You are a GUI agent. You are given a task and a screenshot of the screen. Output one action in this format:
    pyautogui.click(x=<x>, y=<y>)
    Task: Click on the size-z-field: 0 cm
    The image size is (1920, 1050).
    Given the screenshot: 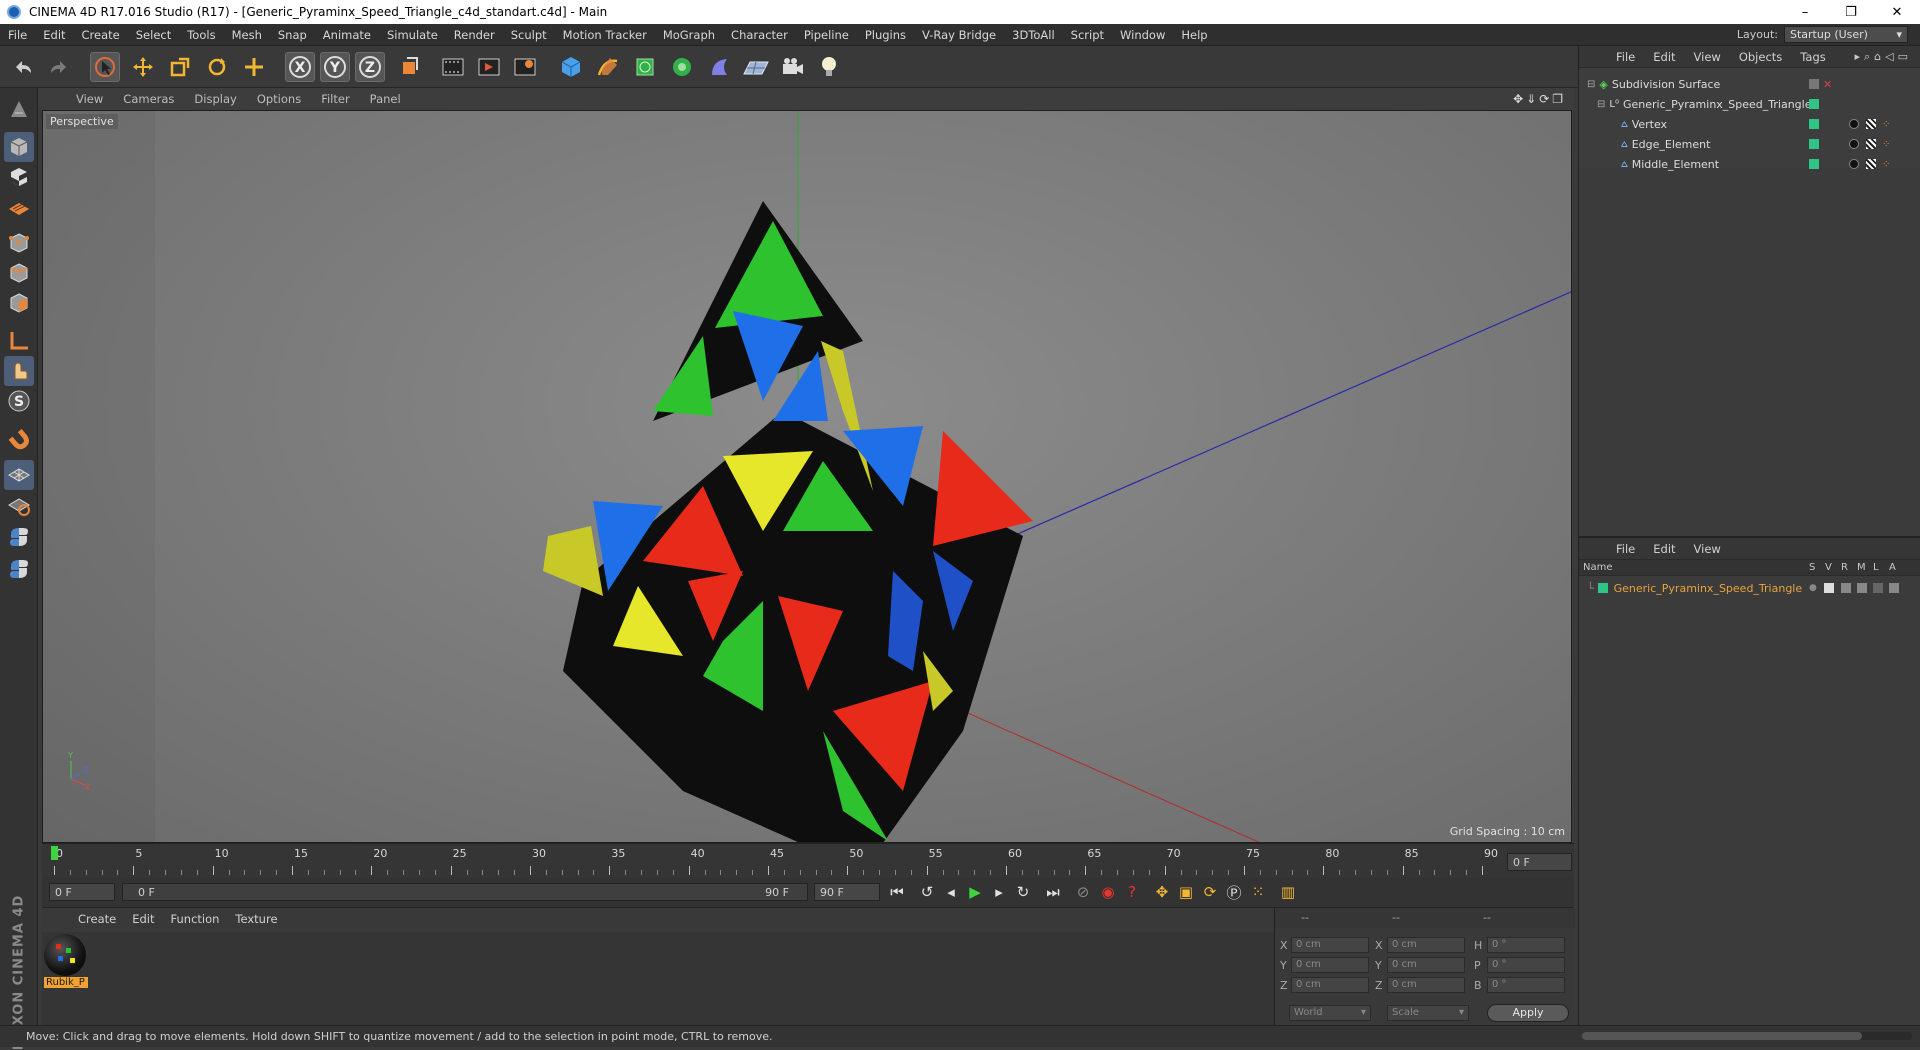 What is the action you would take?
    pyautogui.click(x=1426, y=985)
    